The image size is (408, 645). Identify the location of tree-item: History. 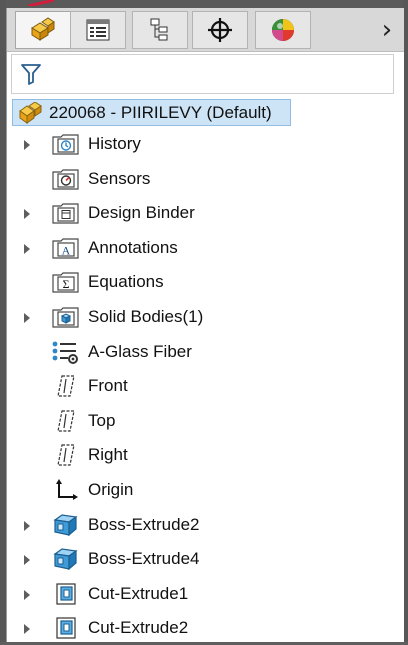
(205, 144).